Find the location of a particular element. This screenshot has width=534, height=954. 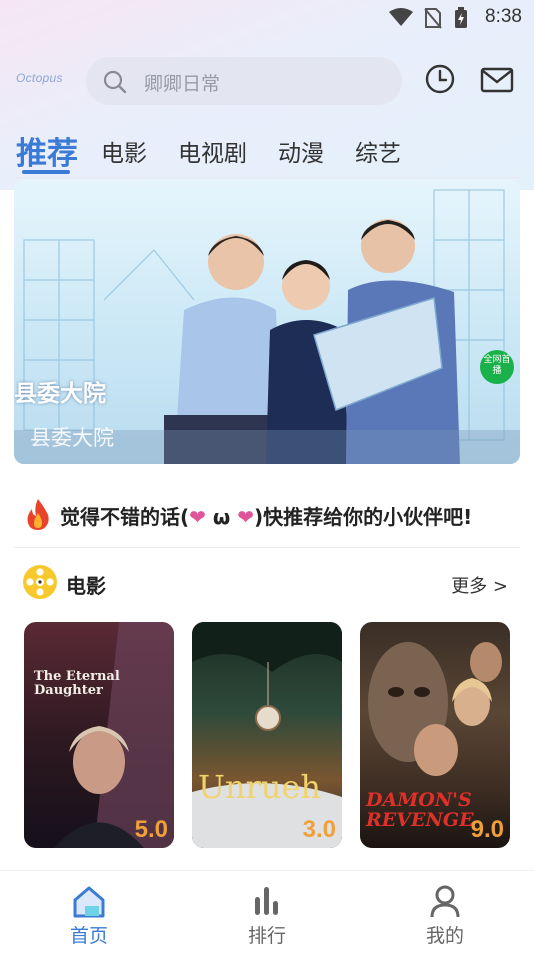

banner-badge: 全网首播 is located at coordinates (497, 367).